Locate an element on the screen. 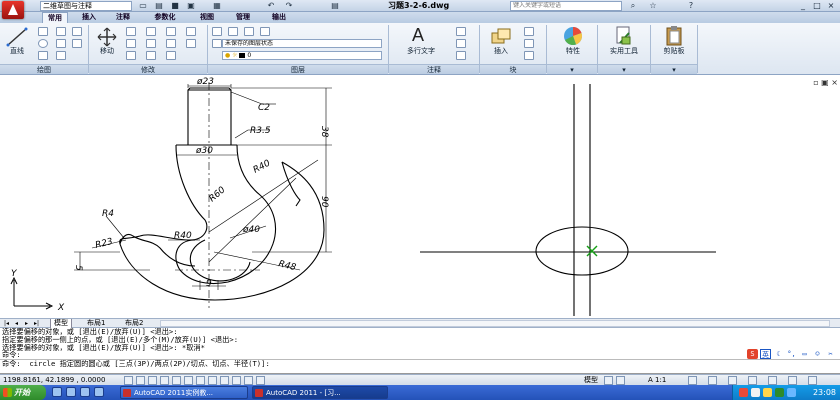 The image size is (840, 400). search-icon: ⌕ is located at coordinates (633, 6).